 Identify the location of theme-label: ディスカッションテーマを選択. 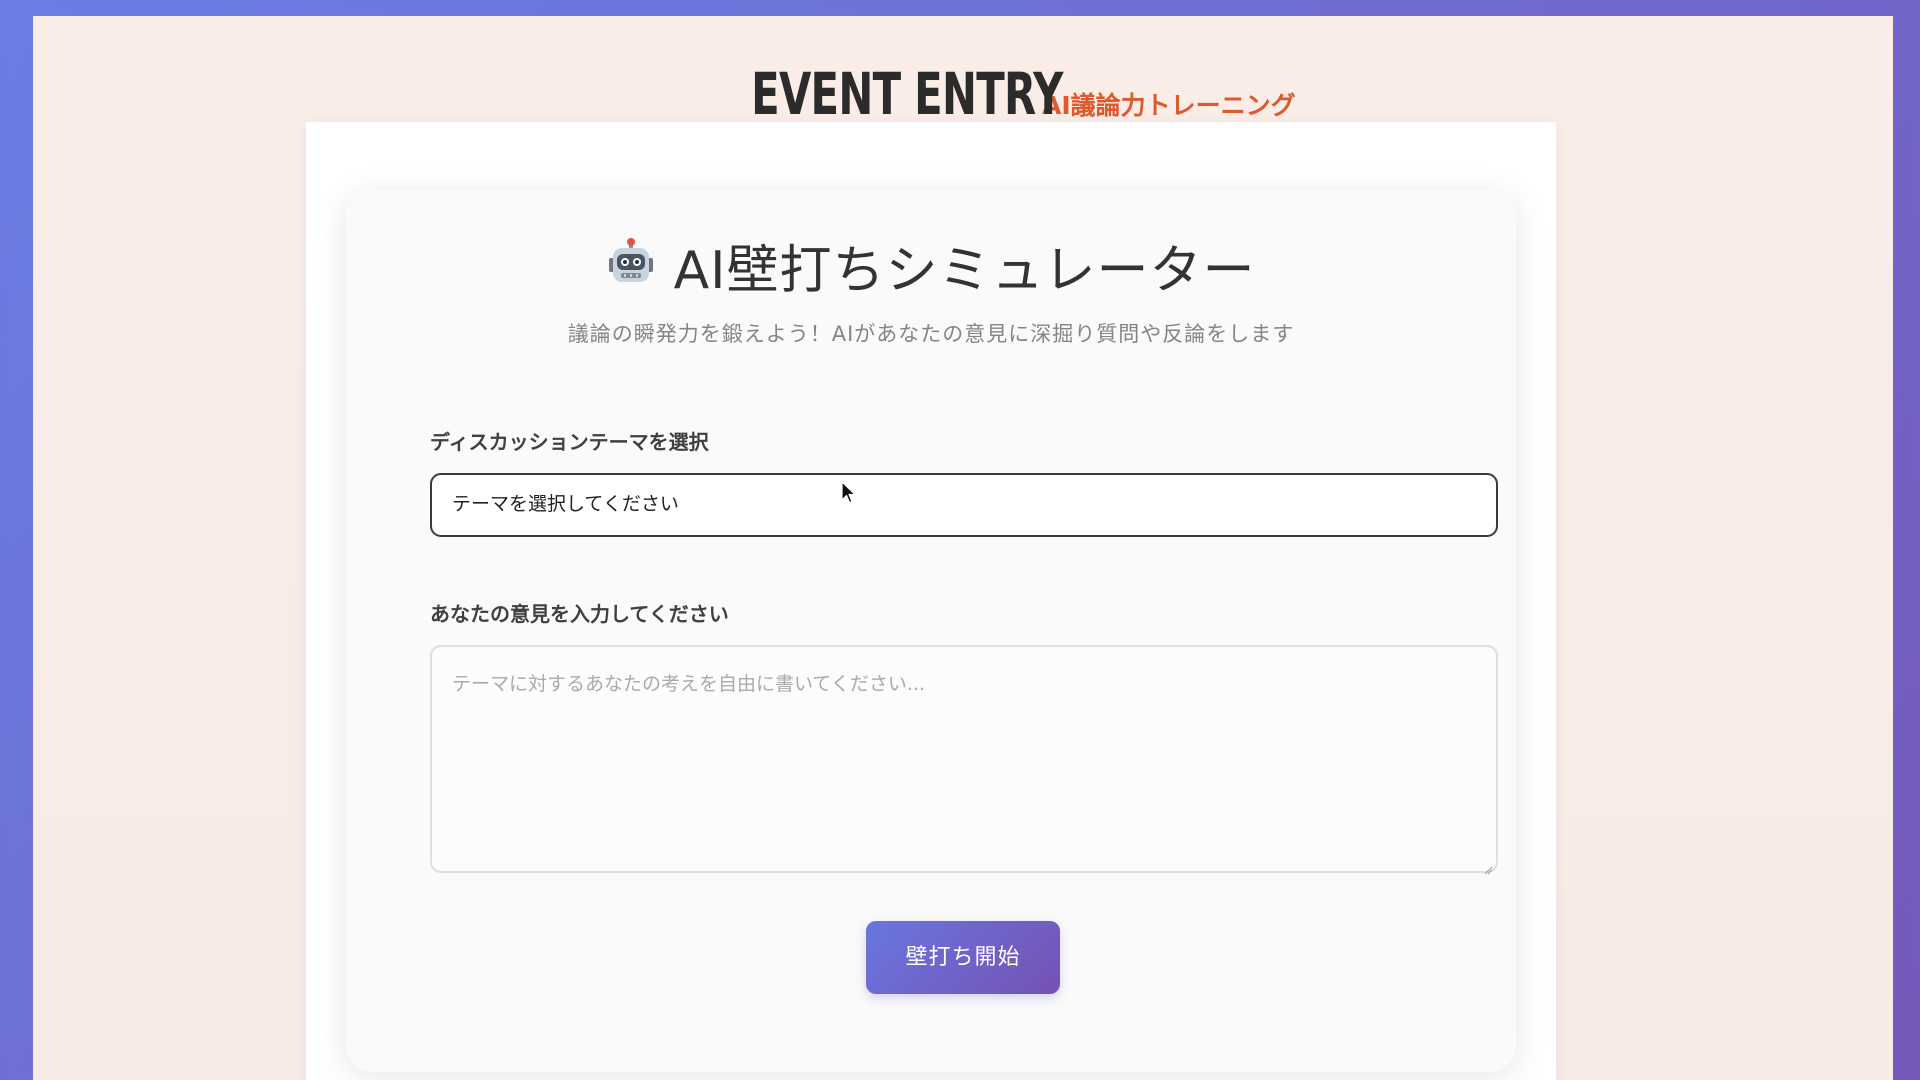
(569, 442).